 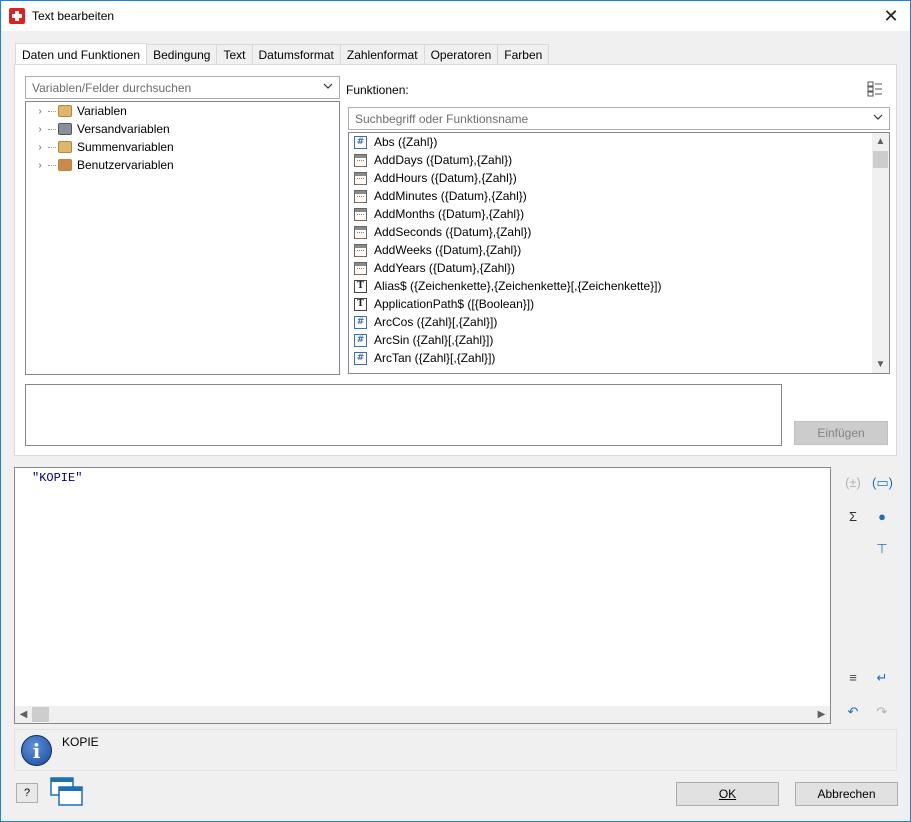 What do you see at coordinates (882, 483) in the screenshot?
I see `insert-brackets-icon: (▭)` at bounding box center [882, 483].